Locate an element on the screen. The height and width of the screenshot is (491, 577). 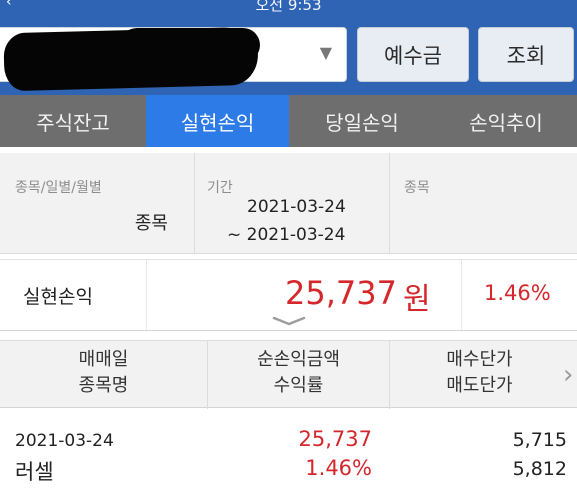
stock-caption: 종목 is located at coordinates (417, 188).